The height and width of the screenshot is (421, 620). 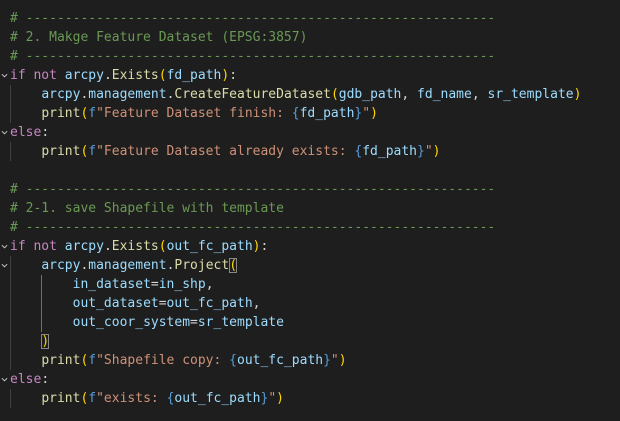 I want to click on identifier-token: out_dataset, so click(x=115, y=303).